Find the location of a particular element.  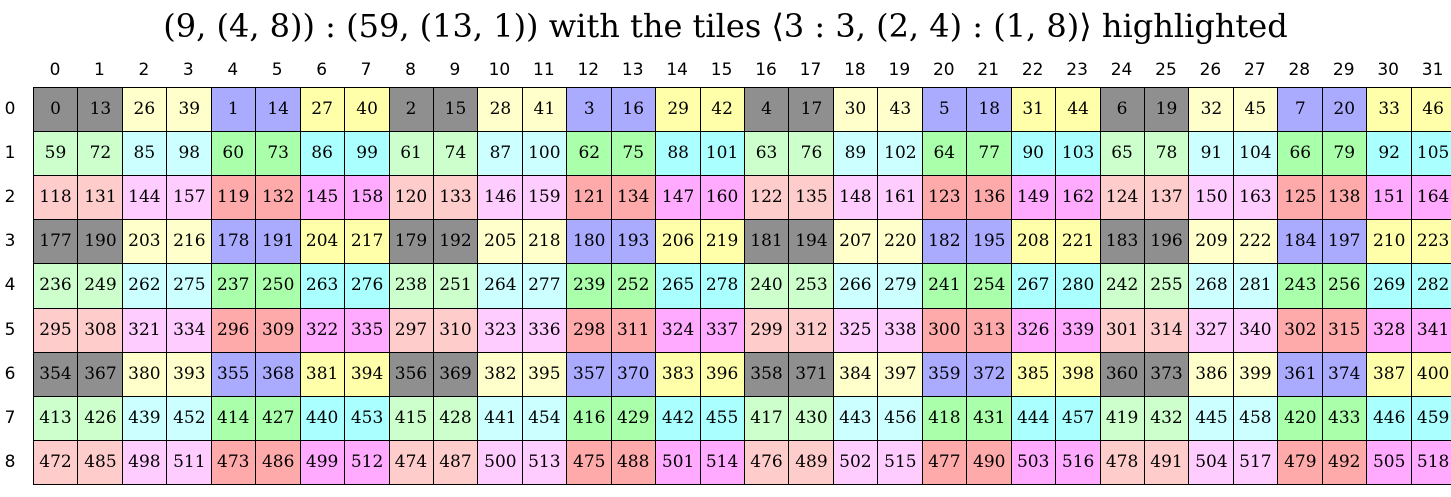

layout-cell: 399 is located at coordinates (1255, 374).